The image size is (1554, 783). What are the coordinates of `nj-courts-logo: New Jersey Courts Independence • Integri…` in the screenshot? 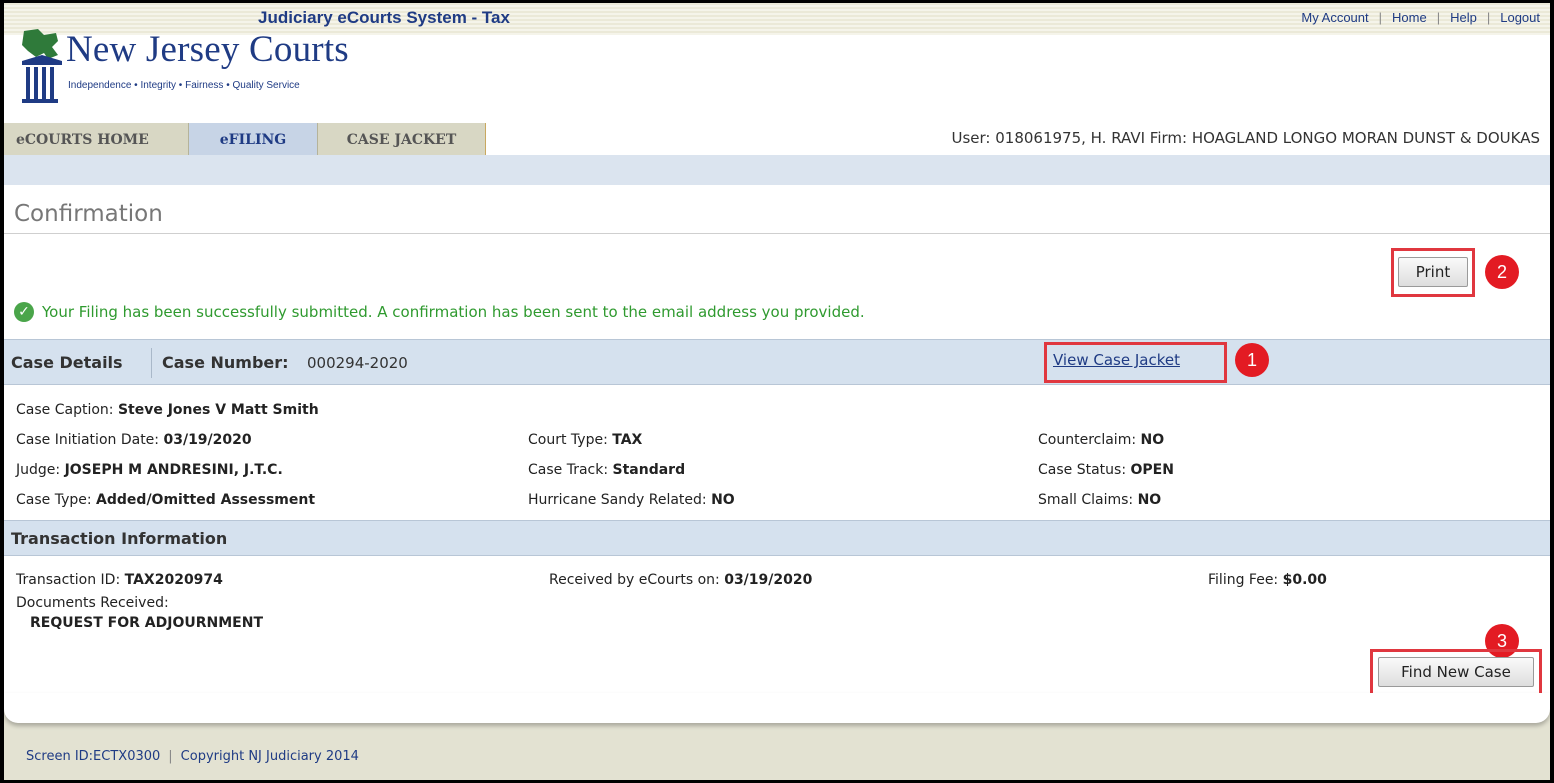 It's located at (190, 69).